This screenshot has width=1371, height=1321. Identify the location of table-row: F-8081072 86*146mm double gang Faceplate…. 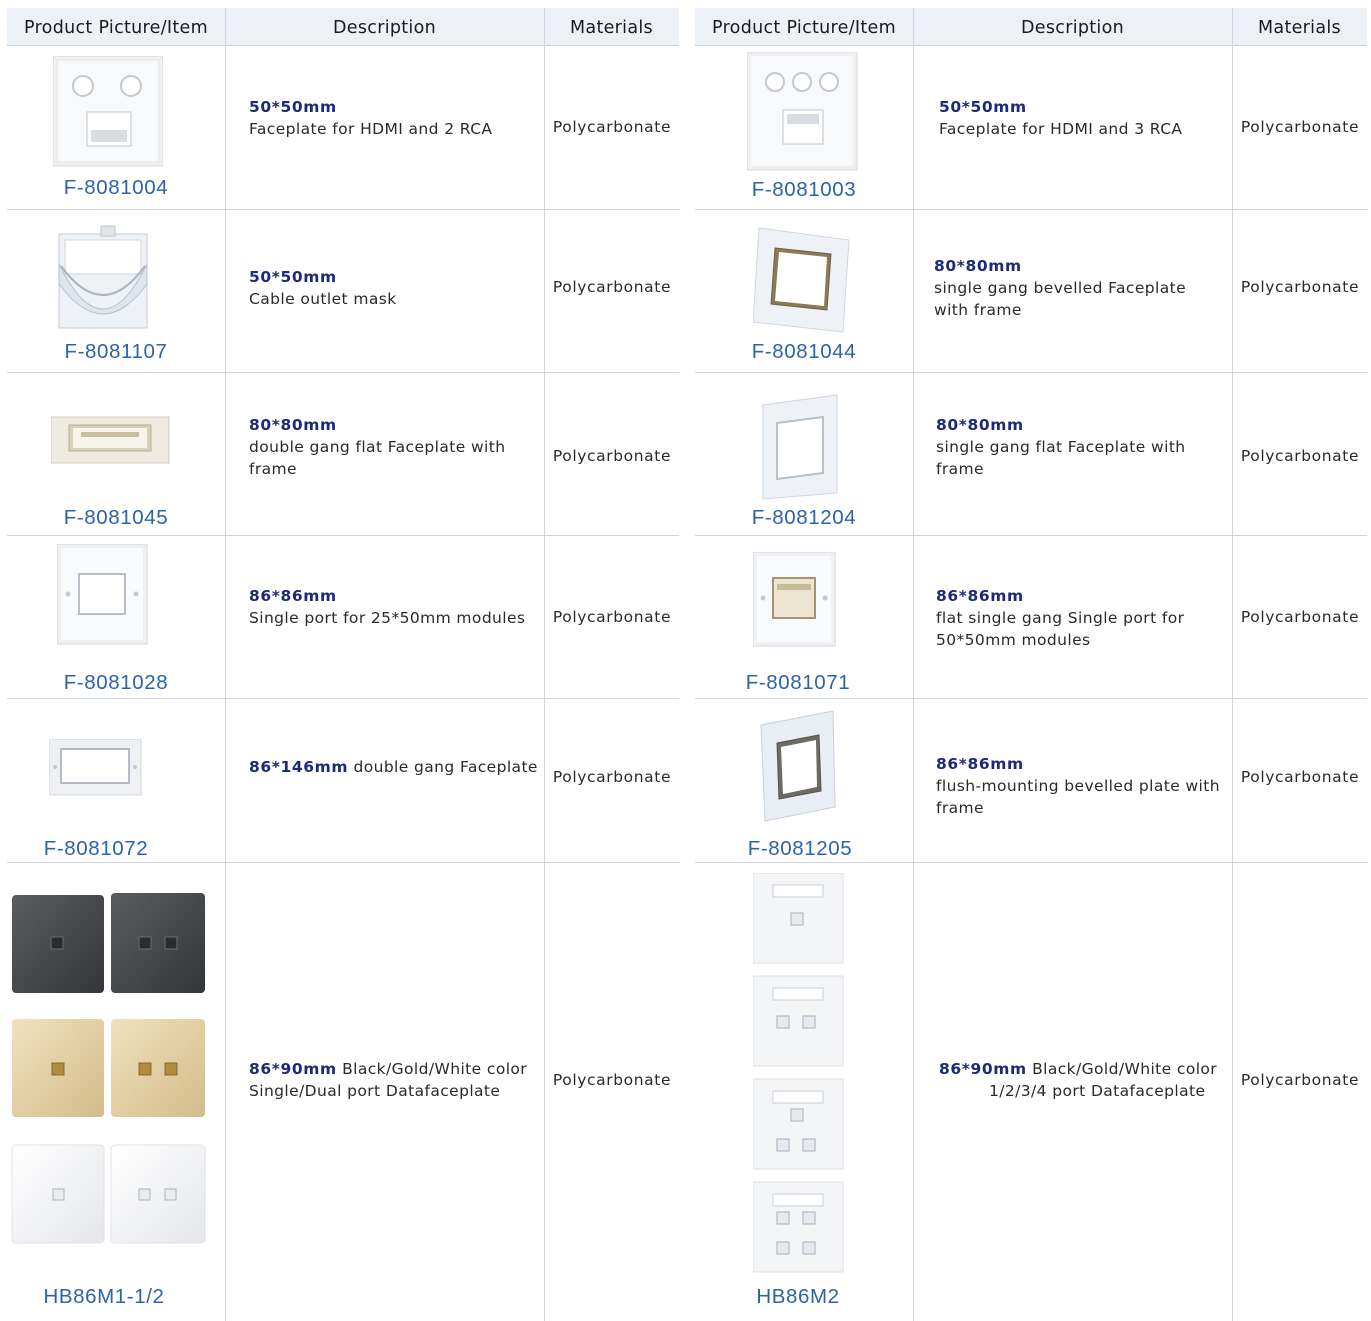
(343, 781).